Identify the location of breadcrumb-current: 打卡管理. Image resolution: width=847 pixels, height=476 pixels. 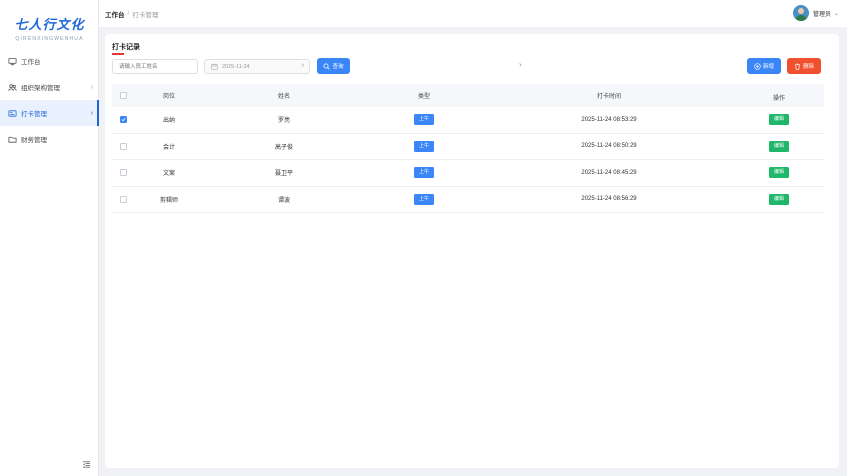
(145, 15).